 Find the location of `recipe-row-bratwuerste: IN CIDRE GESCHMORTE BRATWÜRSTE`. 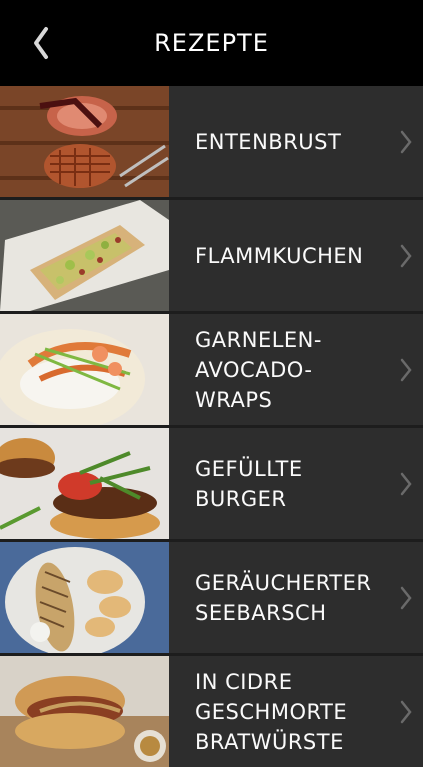

recipe-row-bratwuerste: IN CIDRE GESCHMORTE BRATWÜRSTE is located at coordinates (211, 711).